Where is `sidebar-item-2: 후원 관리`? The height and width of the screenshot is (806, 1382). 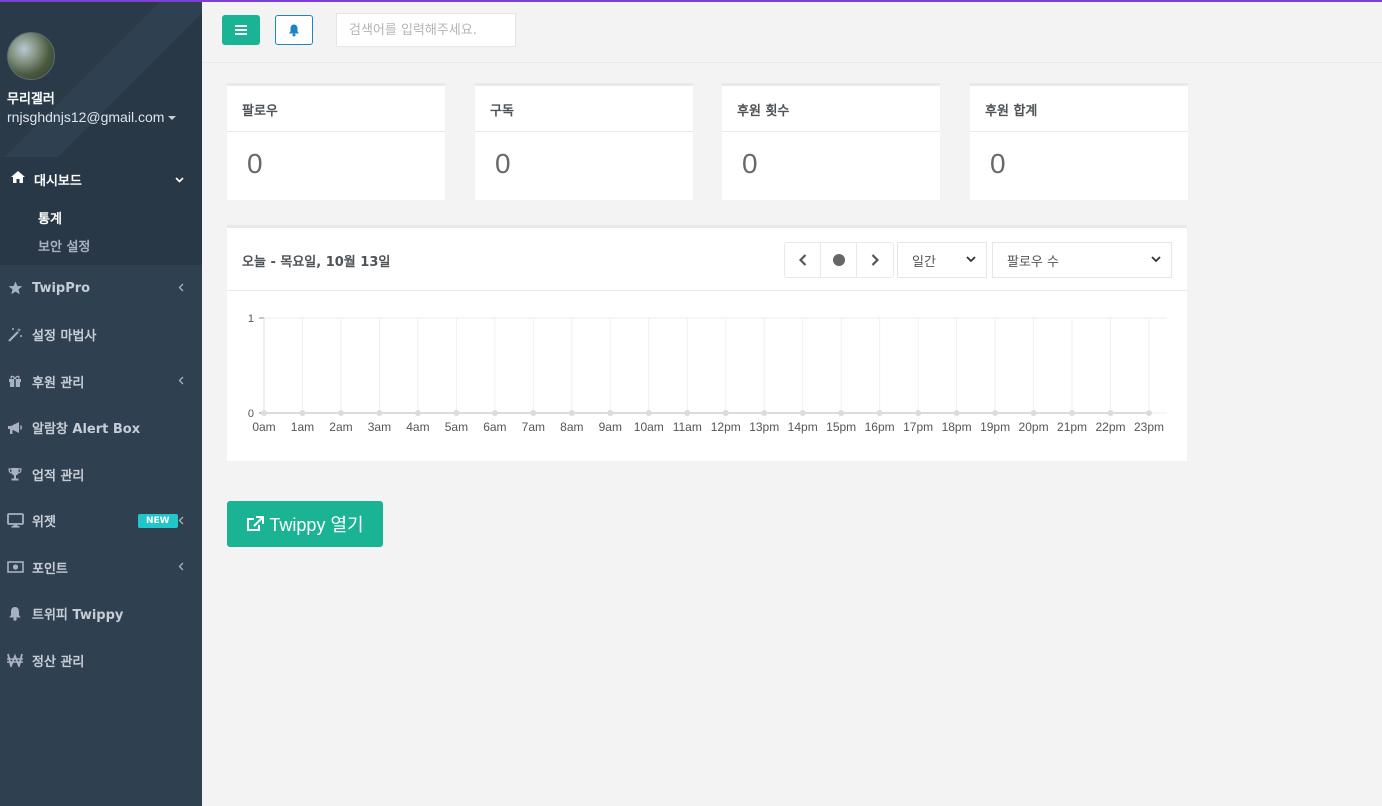
sidebar-item-2: 후원 관리 is located at coordinates (101, 381).